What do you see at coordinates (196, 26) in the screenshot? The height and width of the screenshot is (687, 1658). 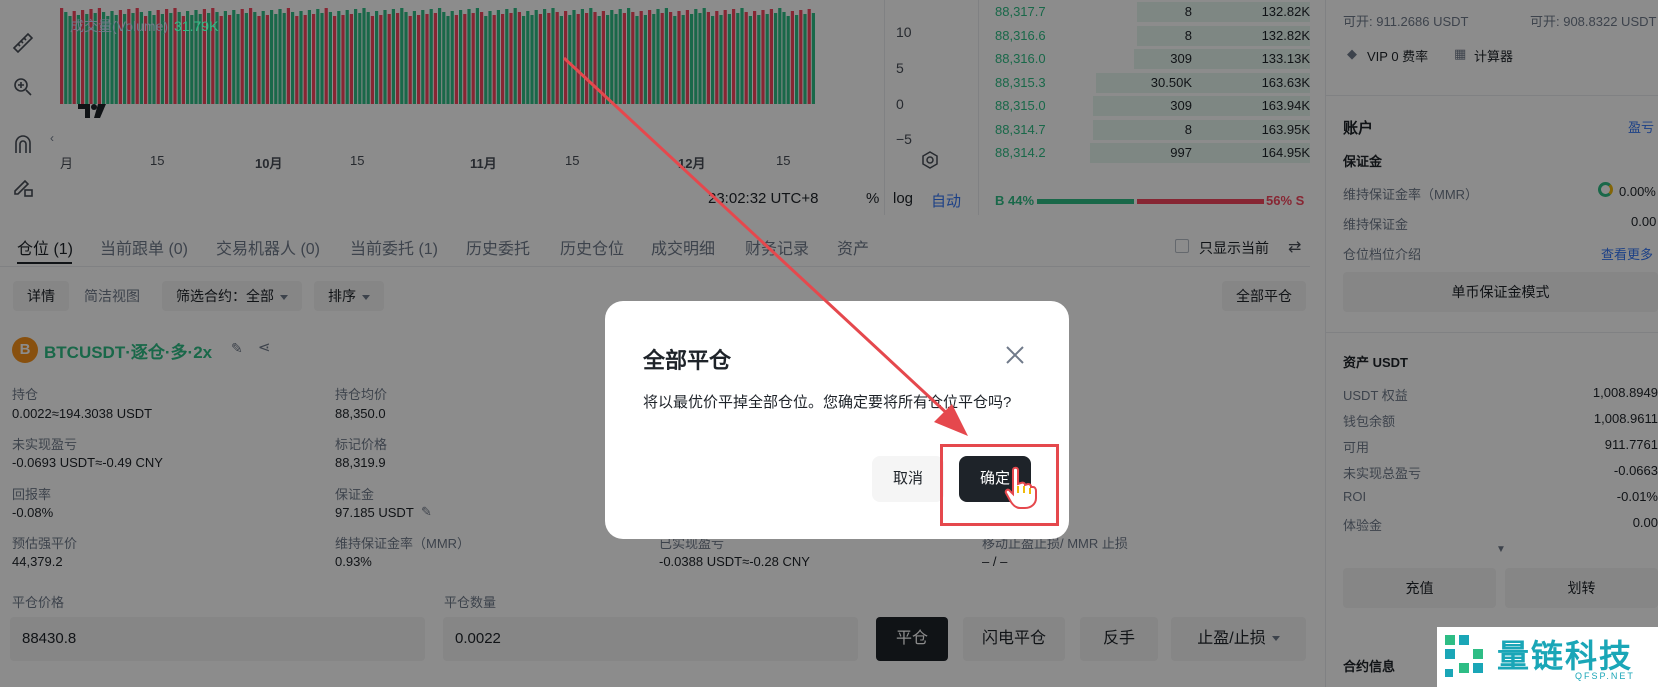 I see `volume-value: 31.79K` at bounding box center [196, 26].